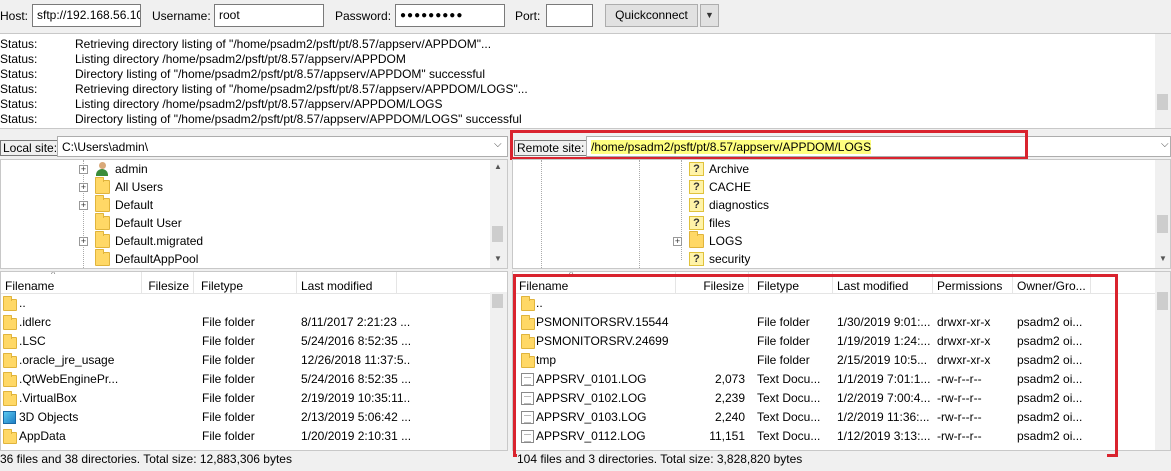 The width and height of the screenshot is (1171, 471). I want to click on local-tree-scrollbar: ▲ ▼, so click(498, 214).